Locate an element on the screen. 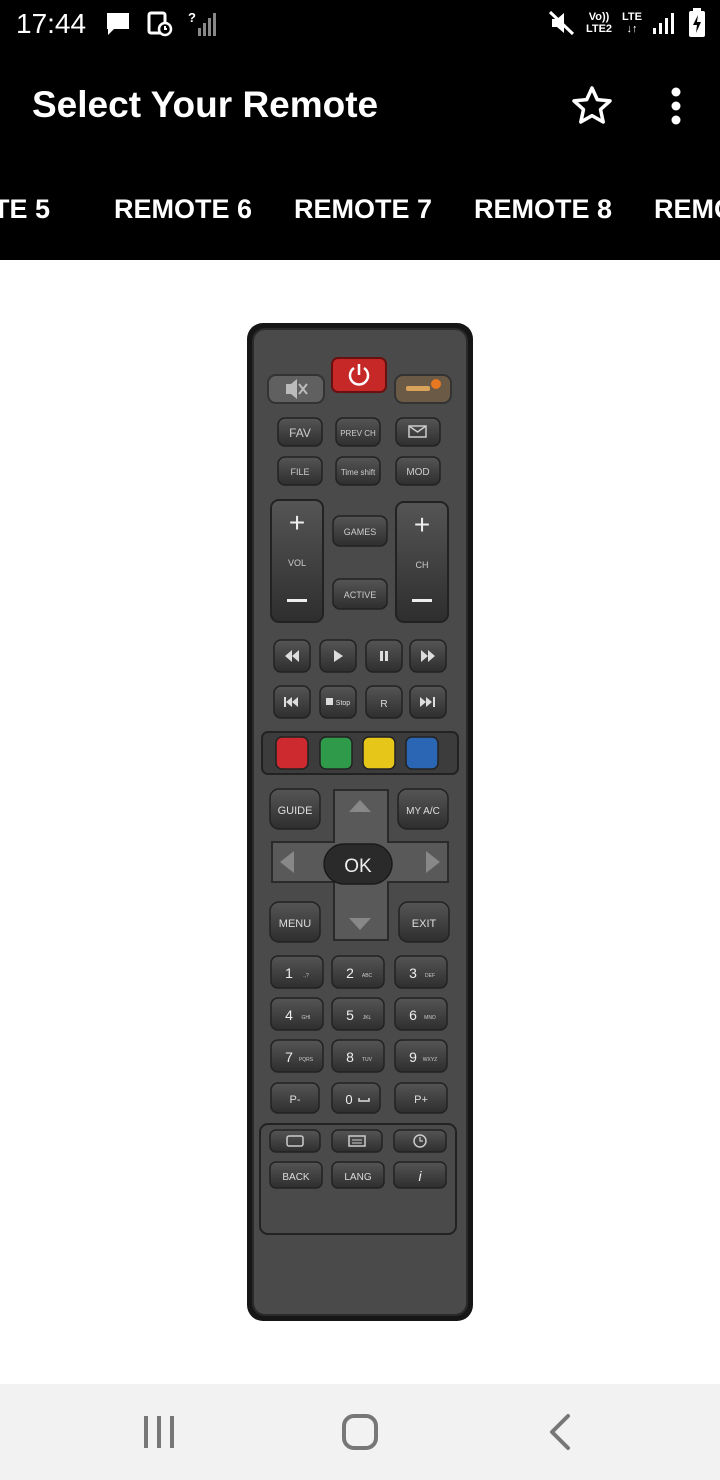 The image size is (720, 1480). number-6-letters: MNO is located at coordinates (430, 1018).